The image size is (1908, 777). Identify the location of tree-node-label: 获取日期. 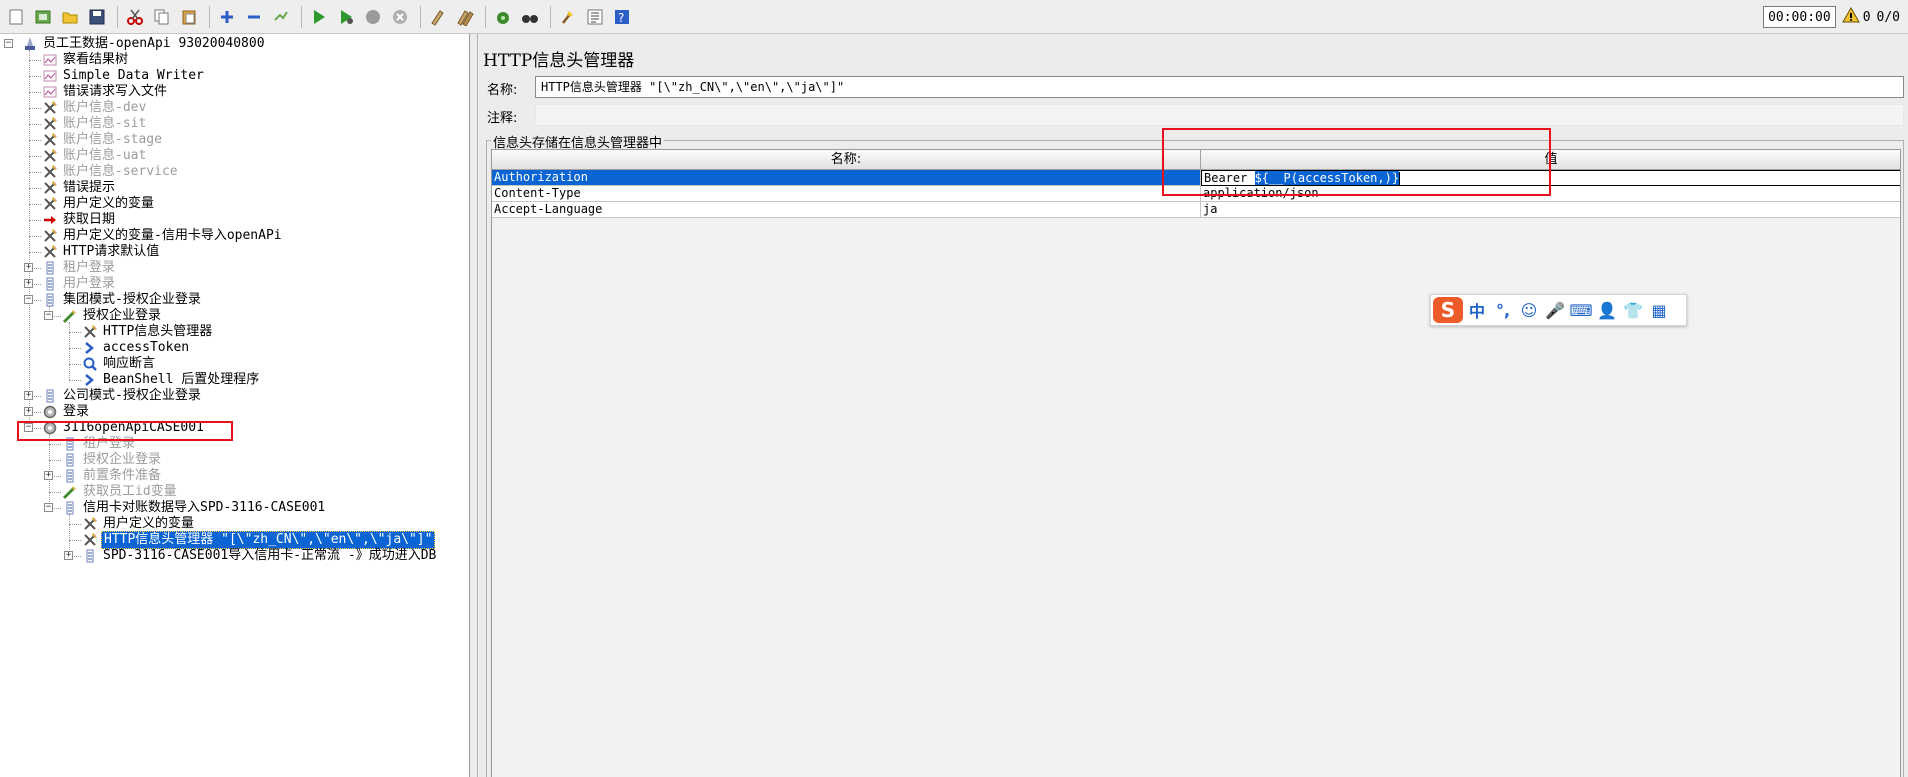
(89, 219).